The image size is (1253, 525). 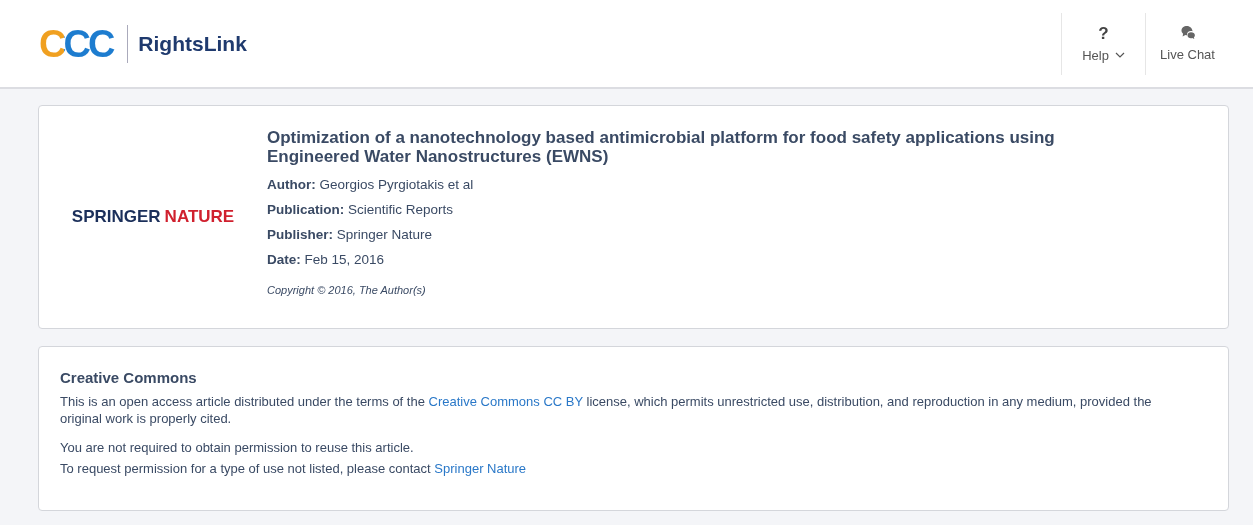 I want to click on publisher-logo: SPRINGER NATURE, so click(x=153, y=217).